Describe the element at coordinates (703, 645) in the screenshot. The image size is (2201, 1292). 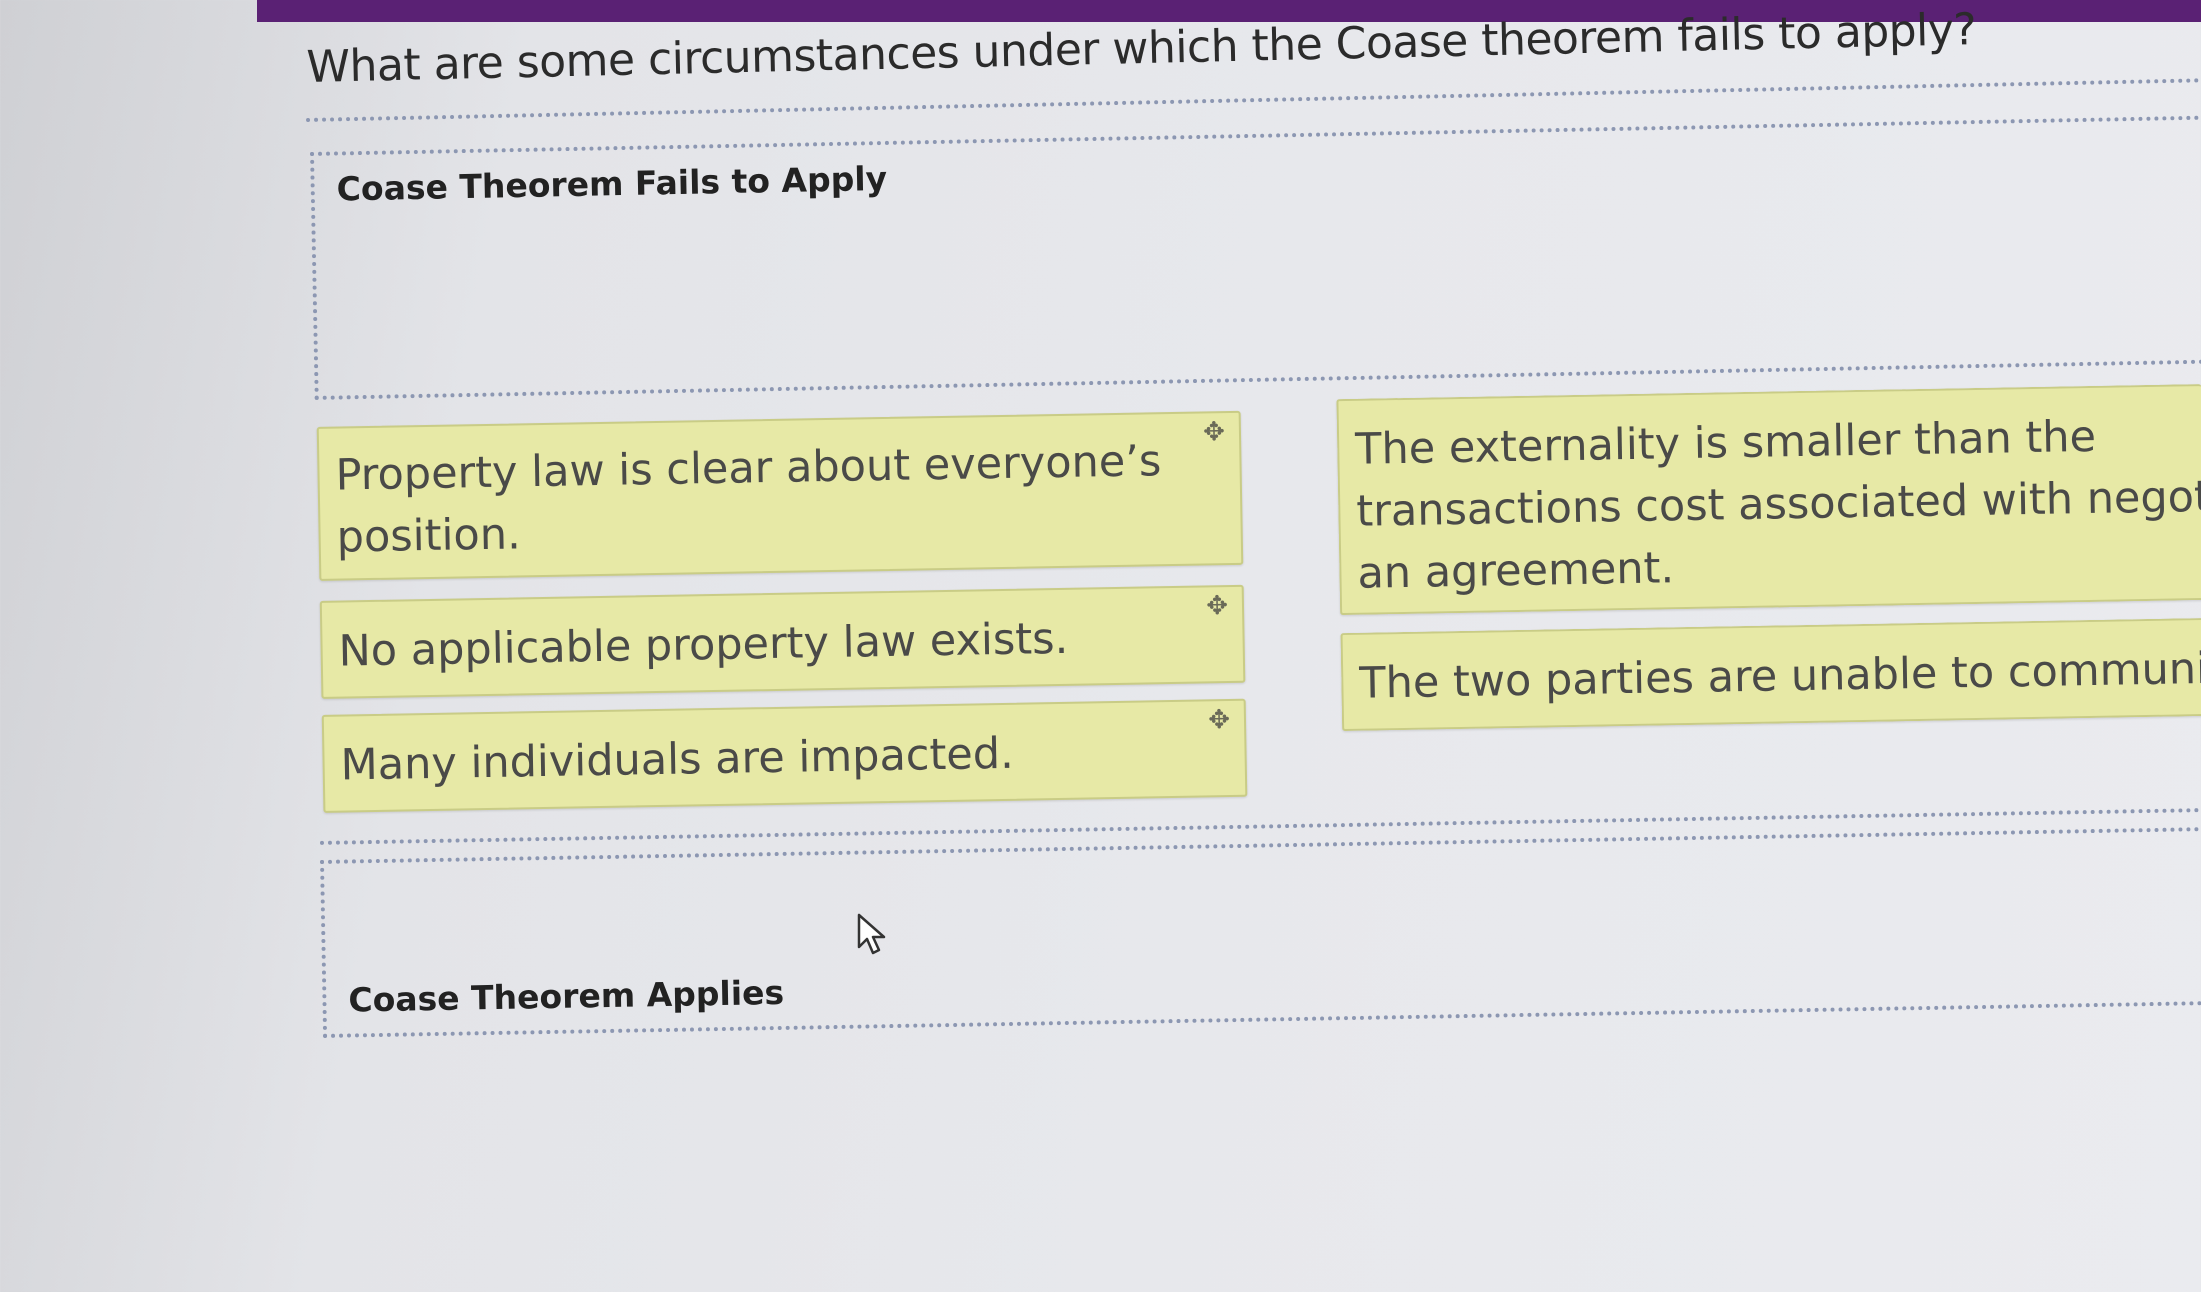
I see `card-label: No applicable property law exists.` at that location.